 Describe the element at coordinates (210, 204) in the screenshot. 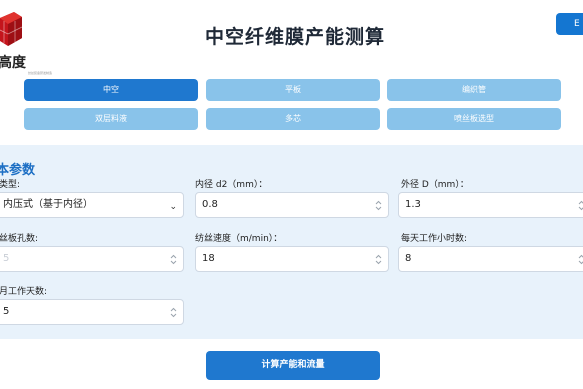

I see `inner-diameter-value: 0.8` at that location.